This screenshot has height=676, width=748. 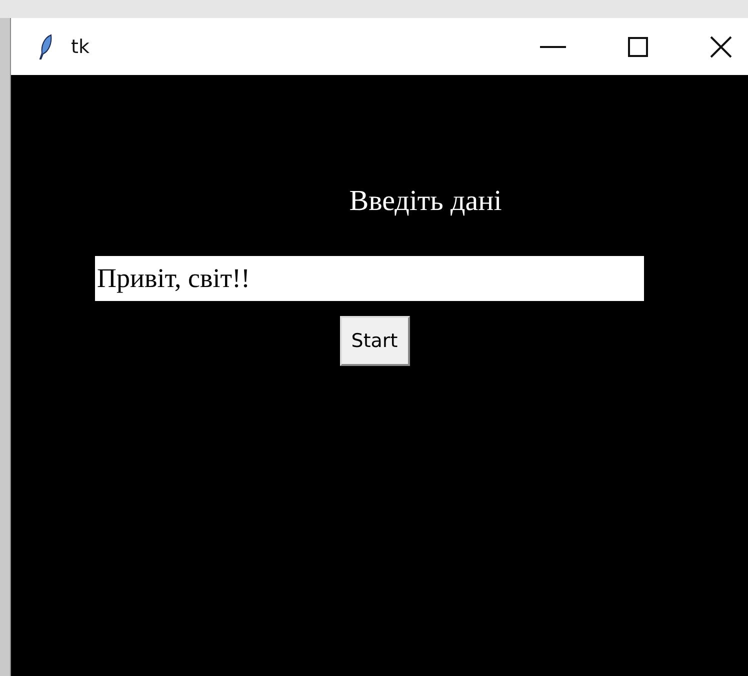 I want to click on heading: Введіть дані, so click(x=425, y=201).